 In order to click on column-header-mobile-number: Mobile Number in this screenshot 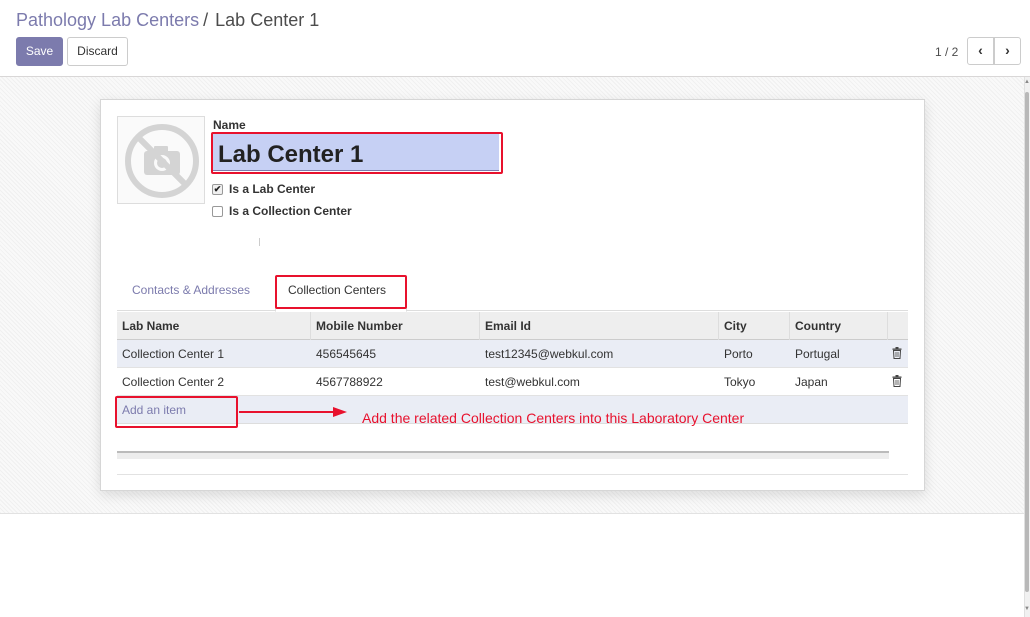, I will do `click(395, 326)`.